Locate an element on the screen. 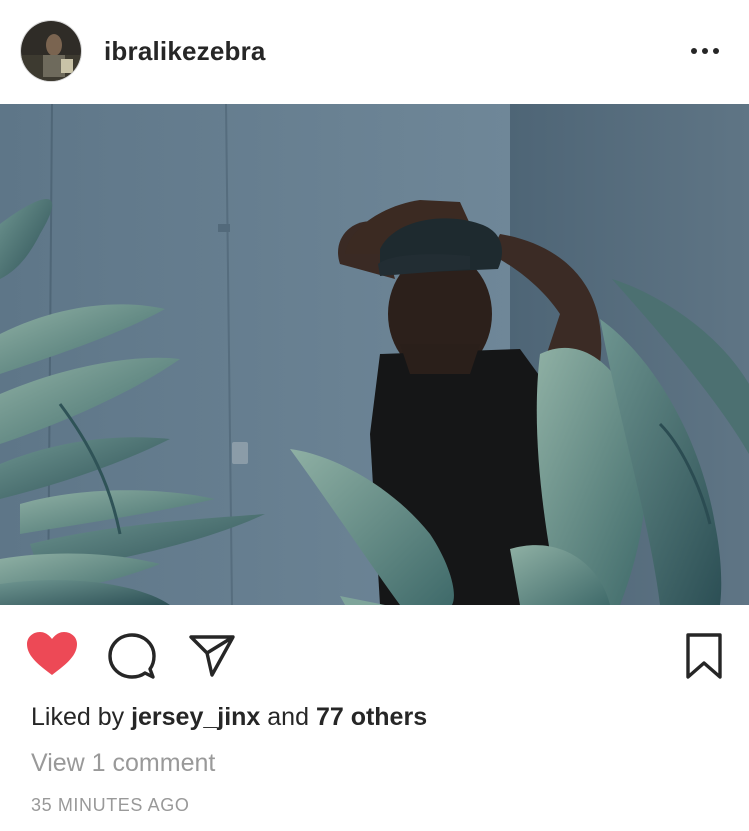 The width and height of the screenshot is (749, 831). bookmark-icon is located at coordinates (704, 656).